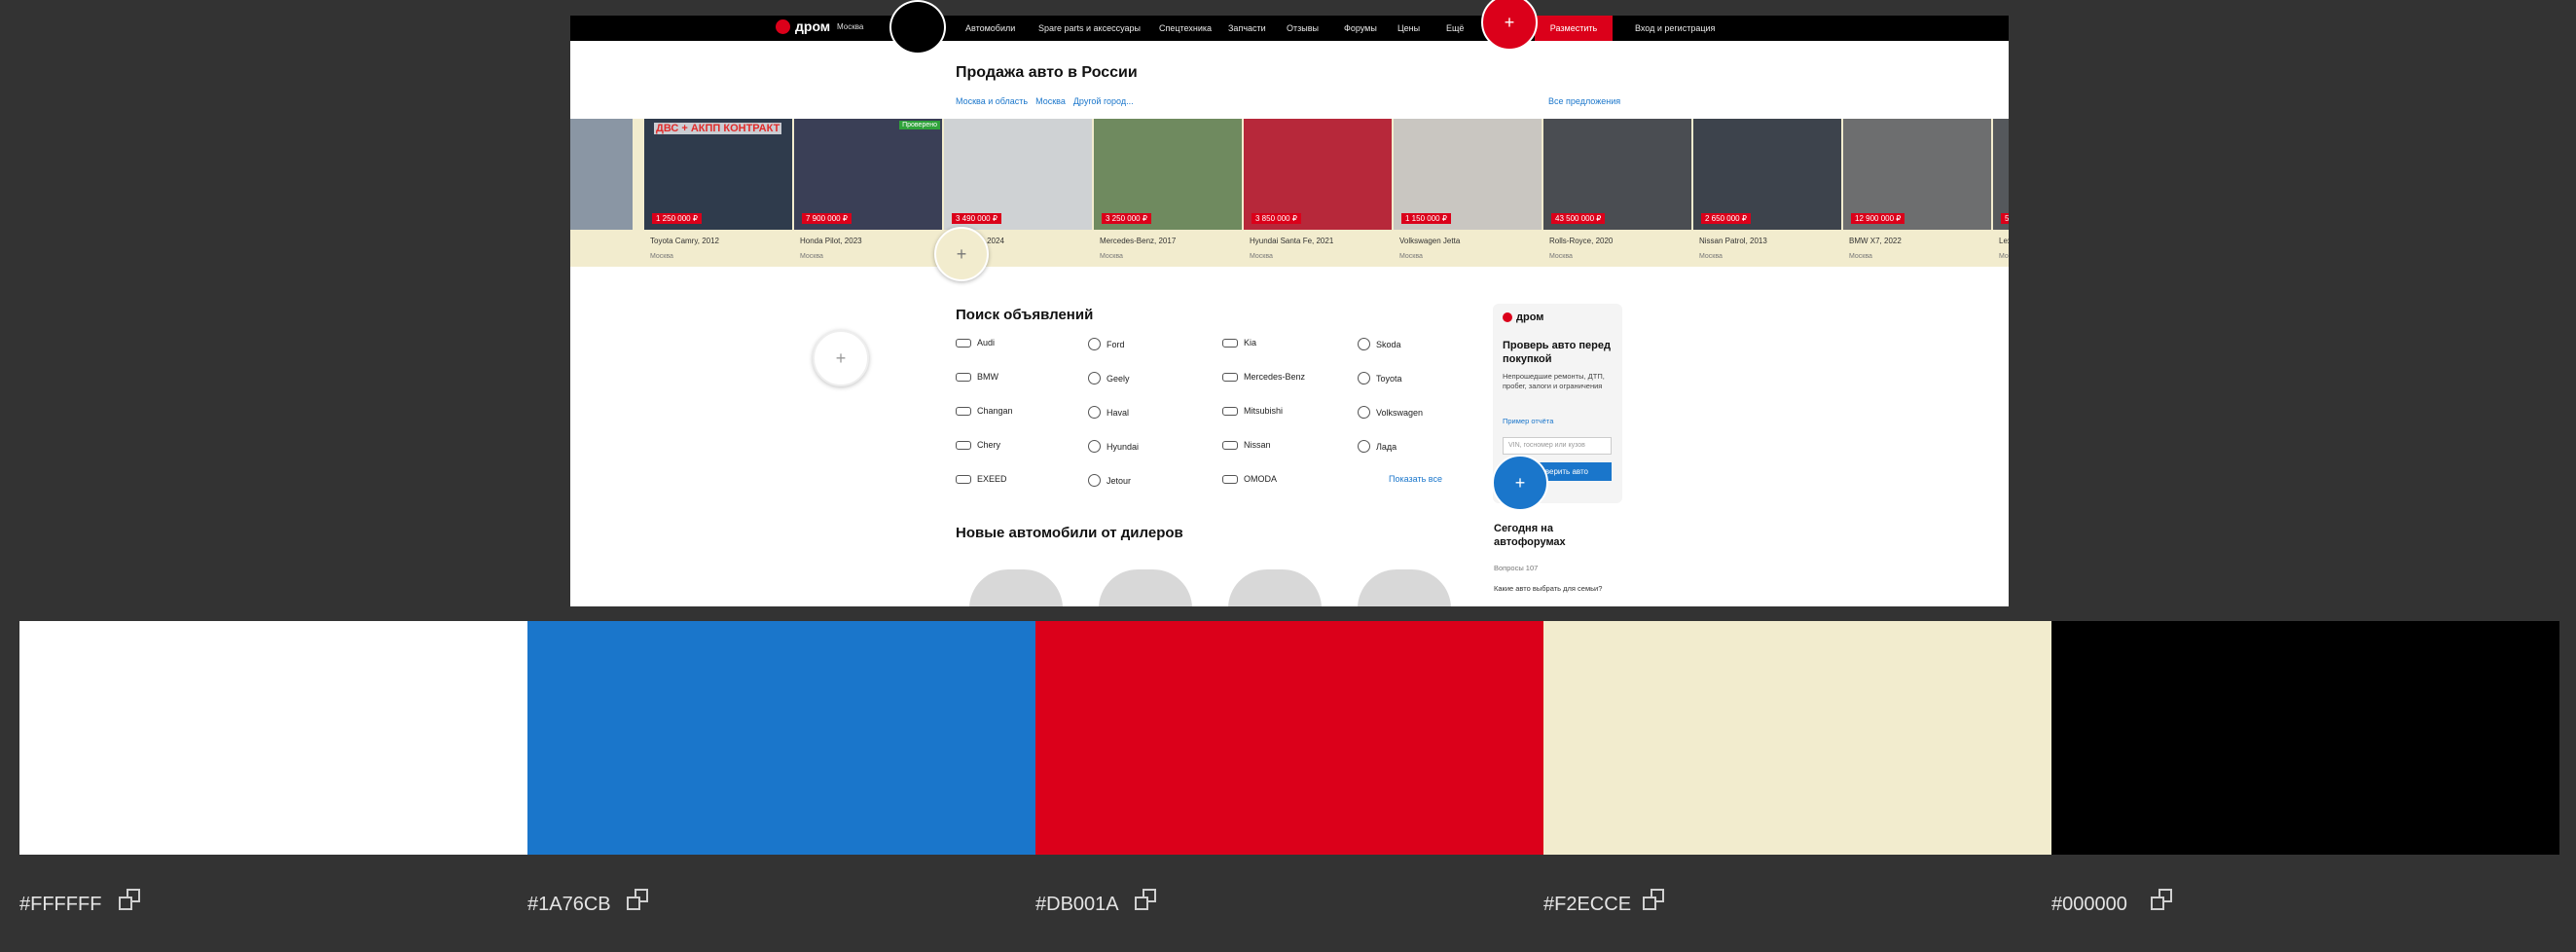  Describe the element at coordinates (1426, 218) in the screenshot. I see `listing-price: 1 150 000 ₽` at that location.